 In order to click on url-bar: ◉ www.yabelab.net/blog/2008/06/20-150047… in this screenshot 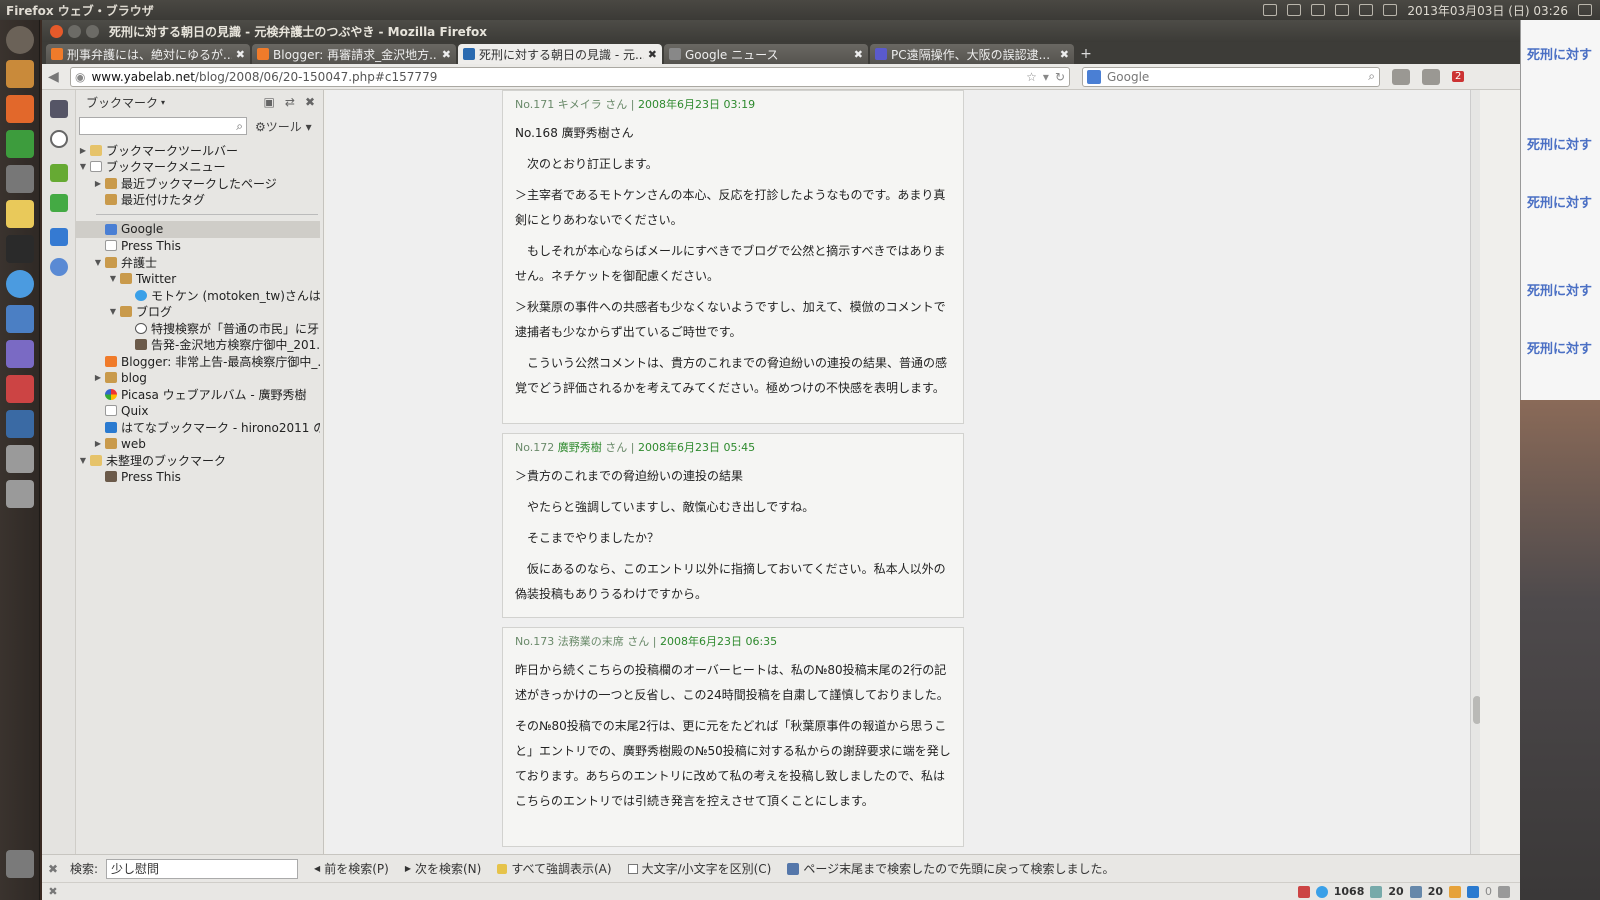, I will do `click(570, 76)`.